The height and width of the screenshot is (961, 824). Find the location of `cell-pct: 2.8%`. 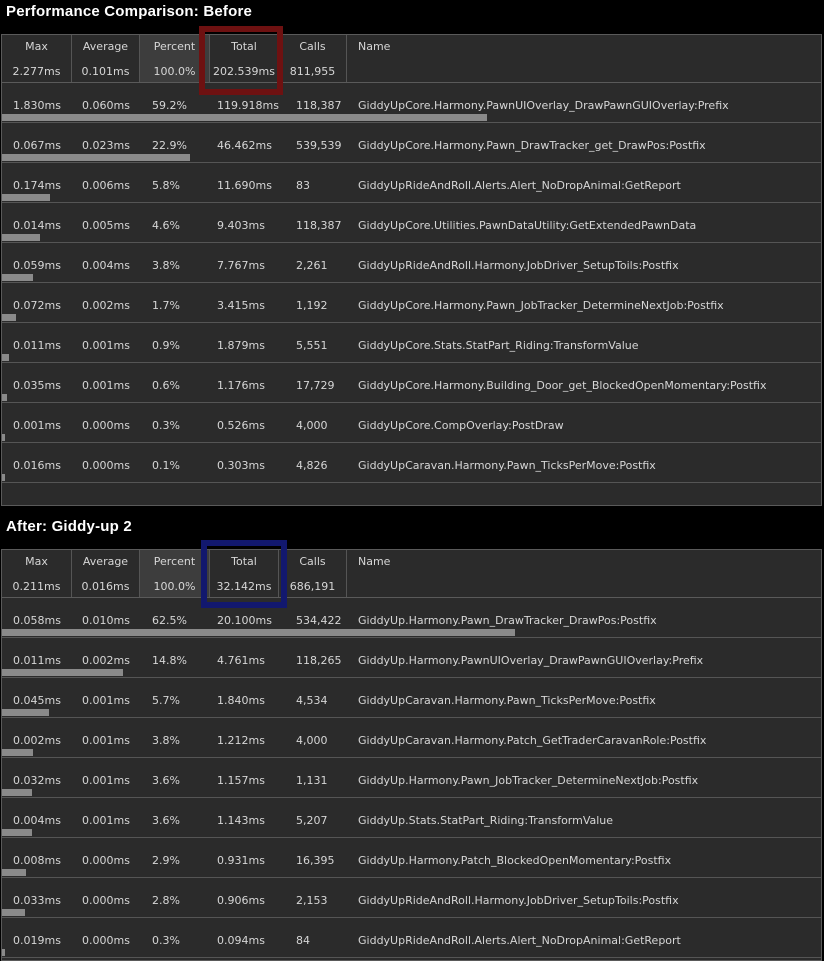

cell-pct: 2.8% is located at coordinates (166, 900).